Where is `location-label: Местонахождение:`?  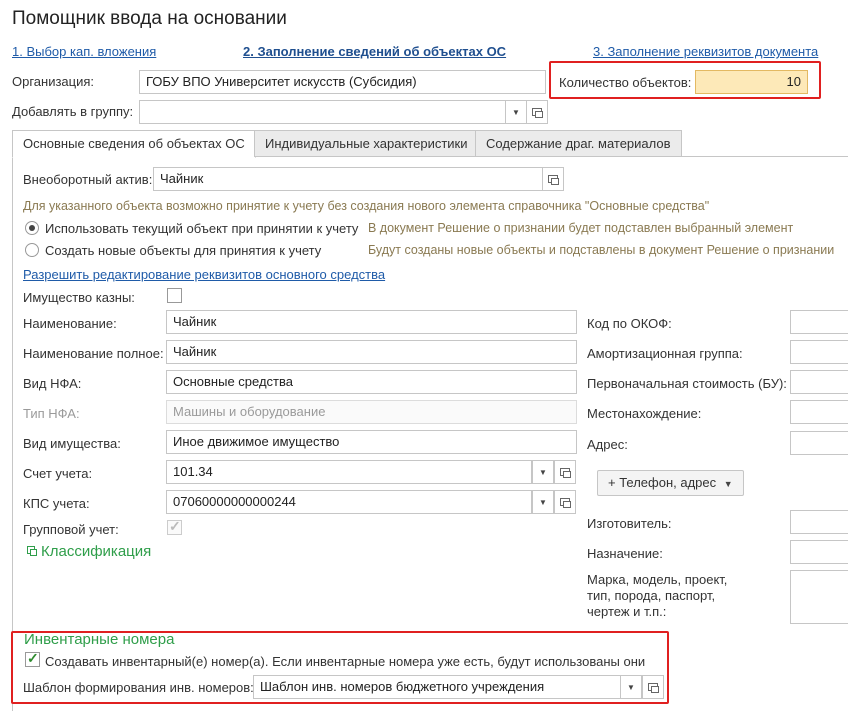 location-label: Местонахождение: is located at coordinates (644, 413).